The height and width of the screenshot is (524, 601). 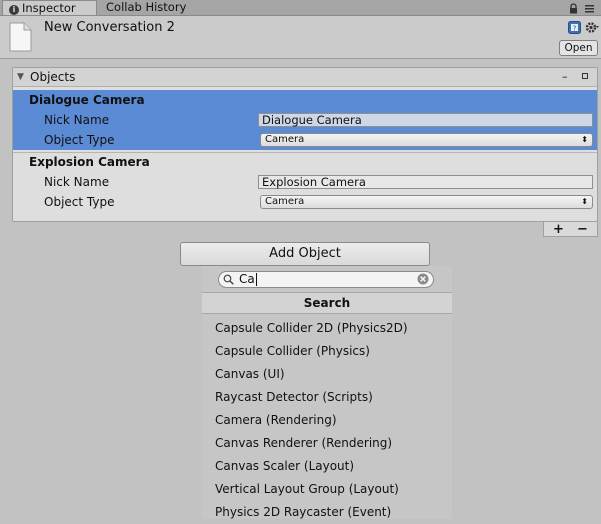 I want to click on minimize-icon: –, so click(x=565, y=76).